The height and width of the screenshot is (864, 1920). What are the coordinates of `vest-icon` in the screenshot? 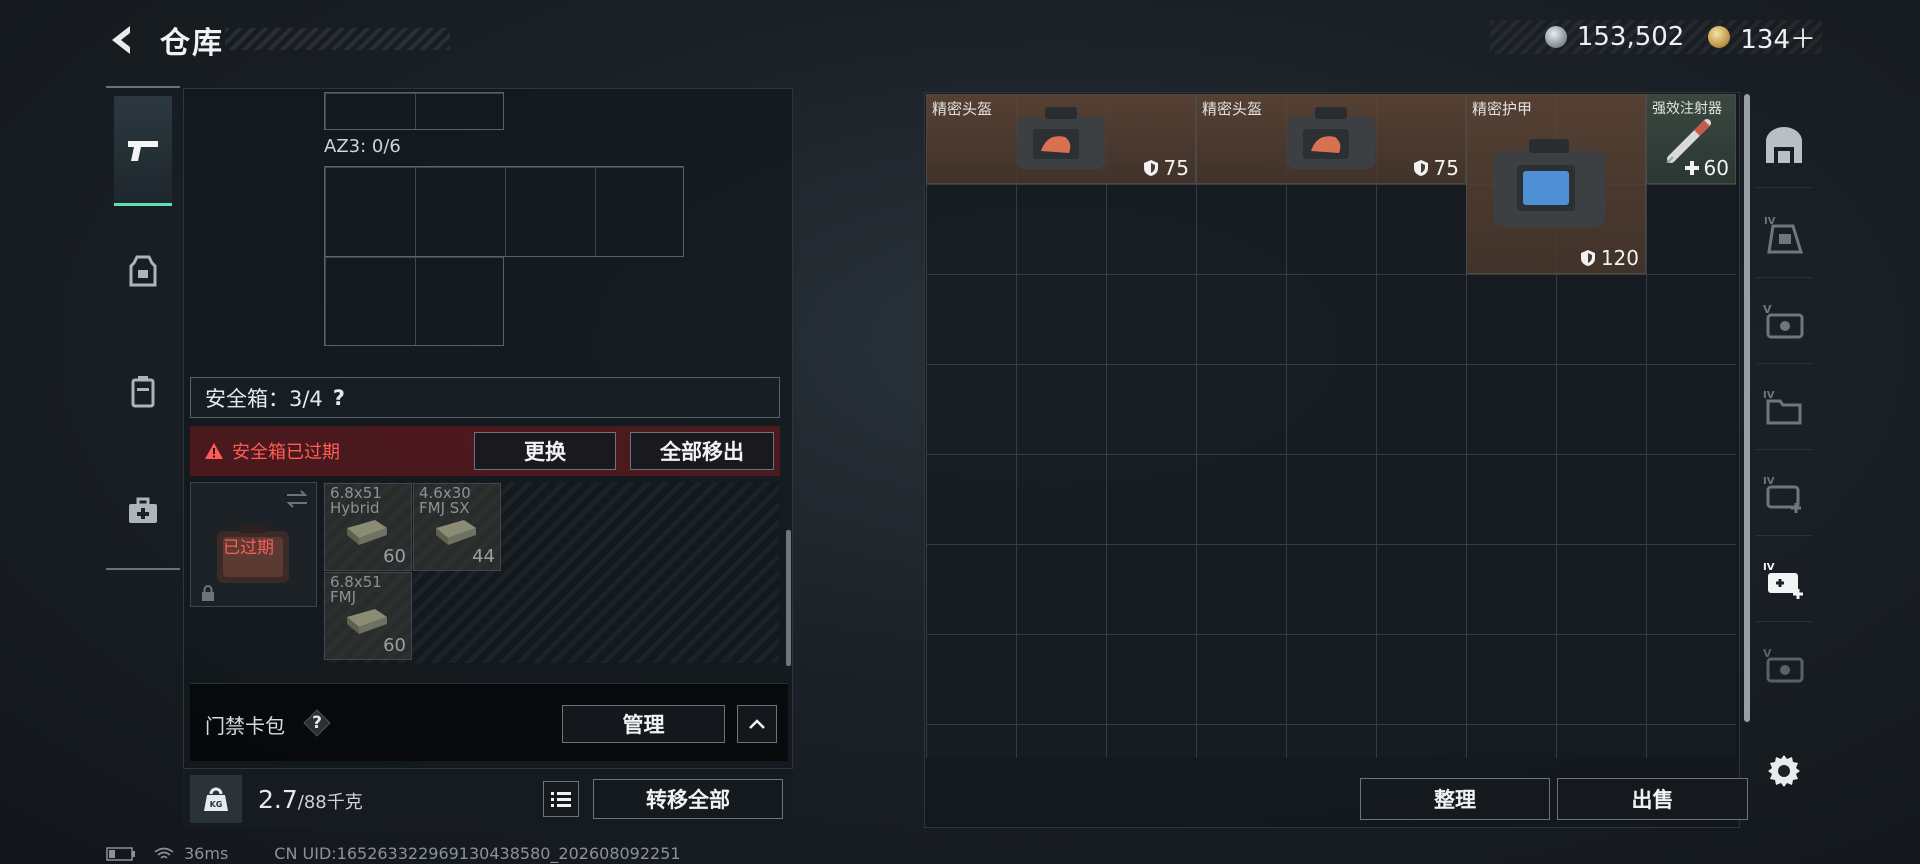 It's located at (143, 271).